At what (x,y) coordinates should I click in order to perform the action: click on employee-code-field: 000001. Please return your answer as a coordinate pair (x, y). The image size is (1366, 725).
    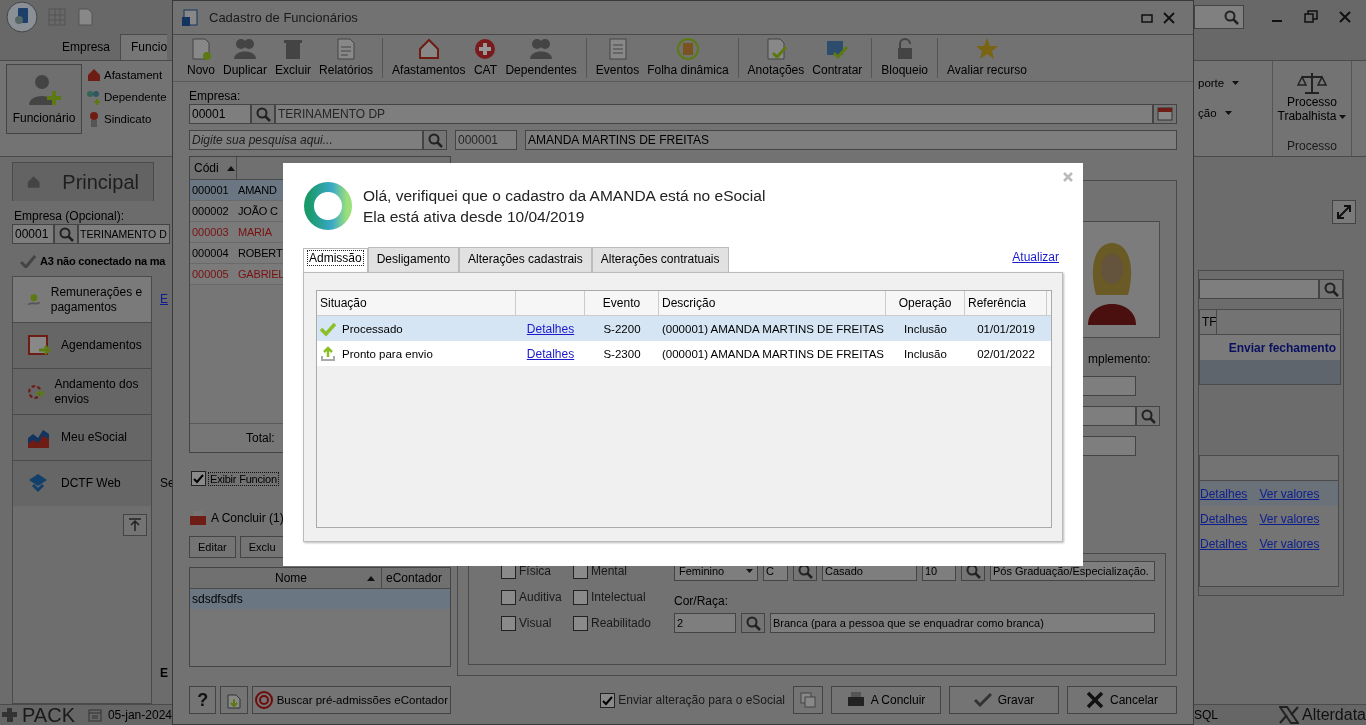
    Looking at the image, I should click on (486, 140).